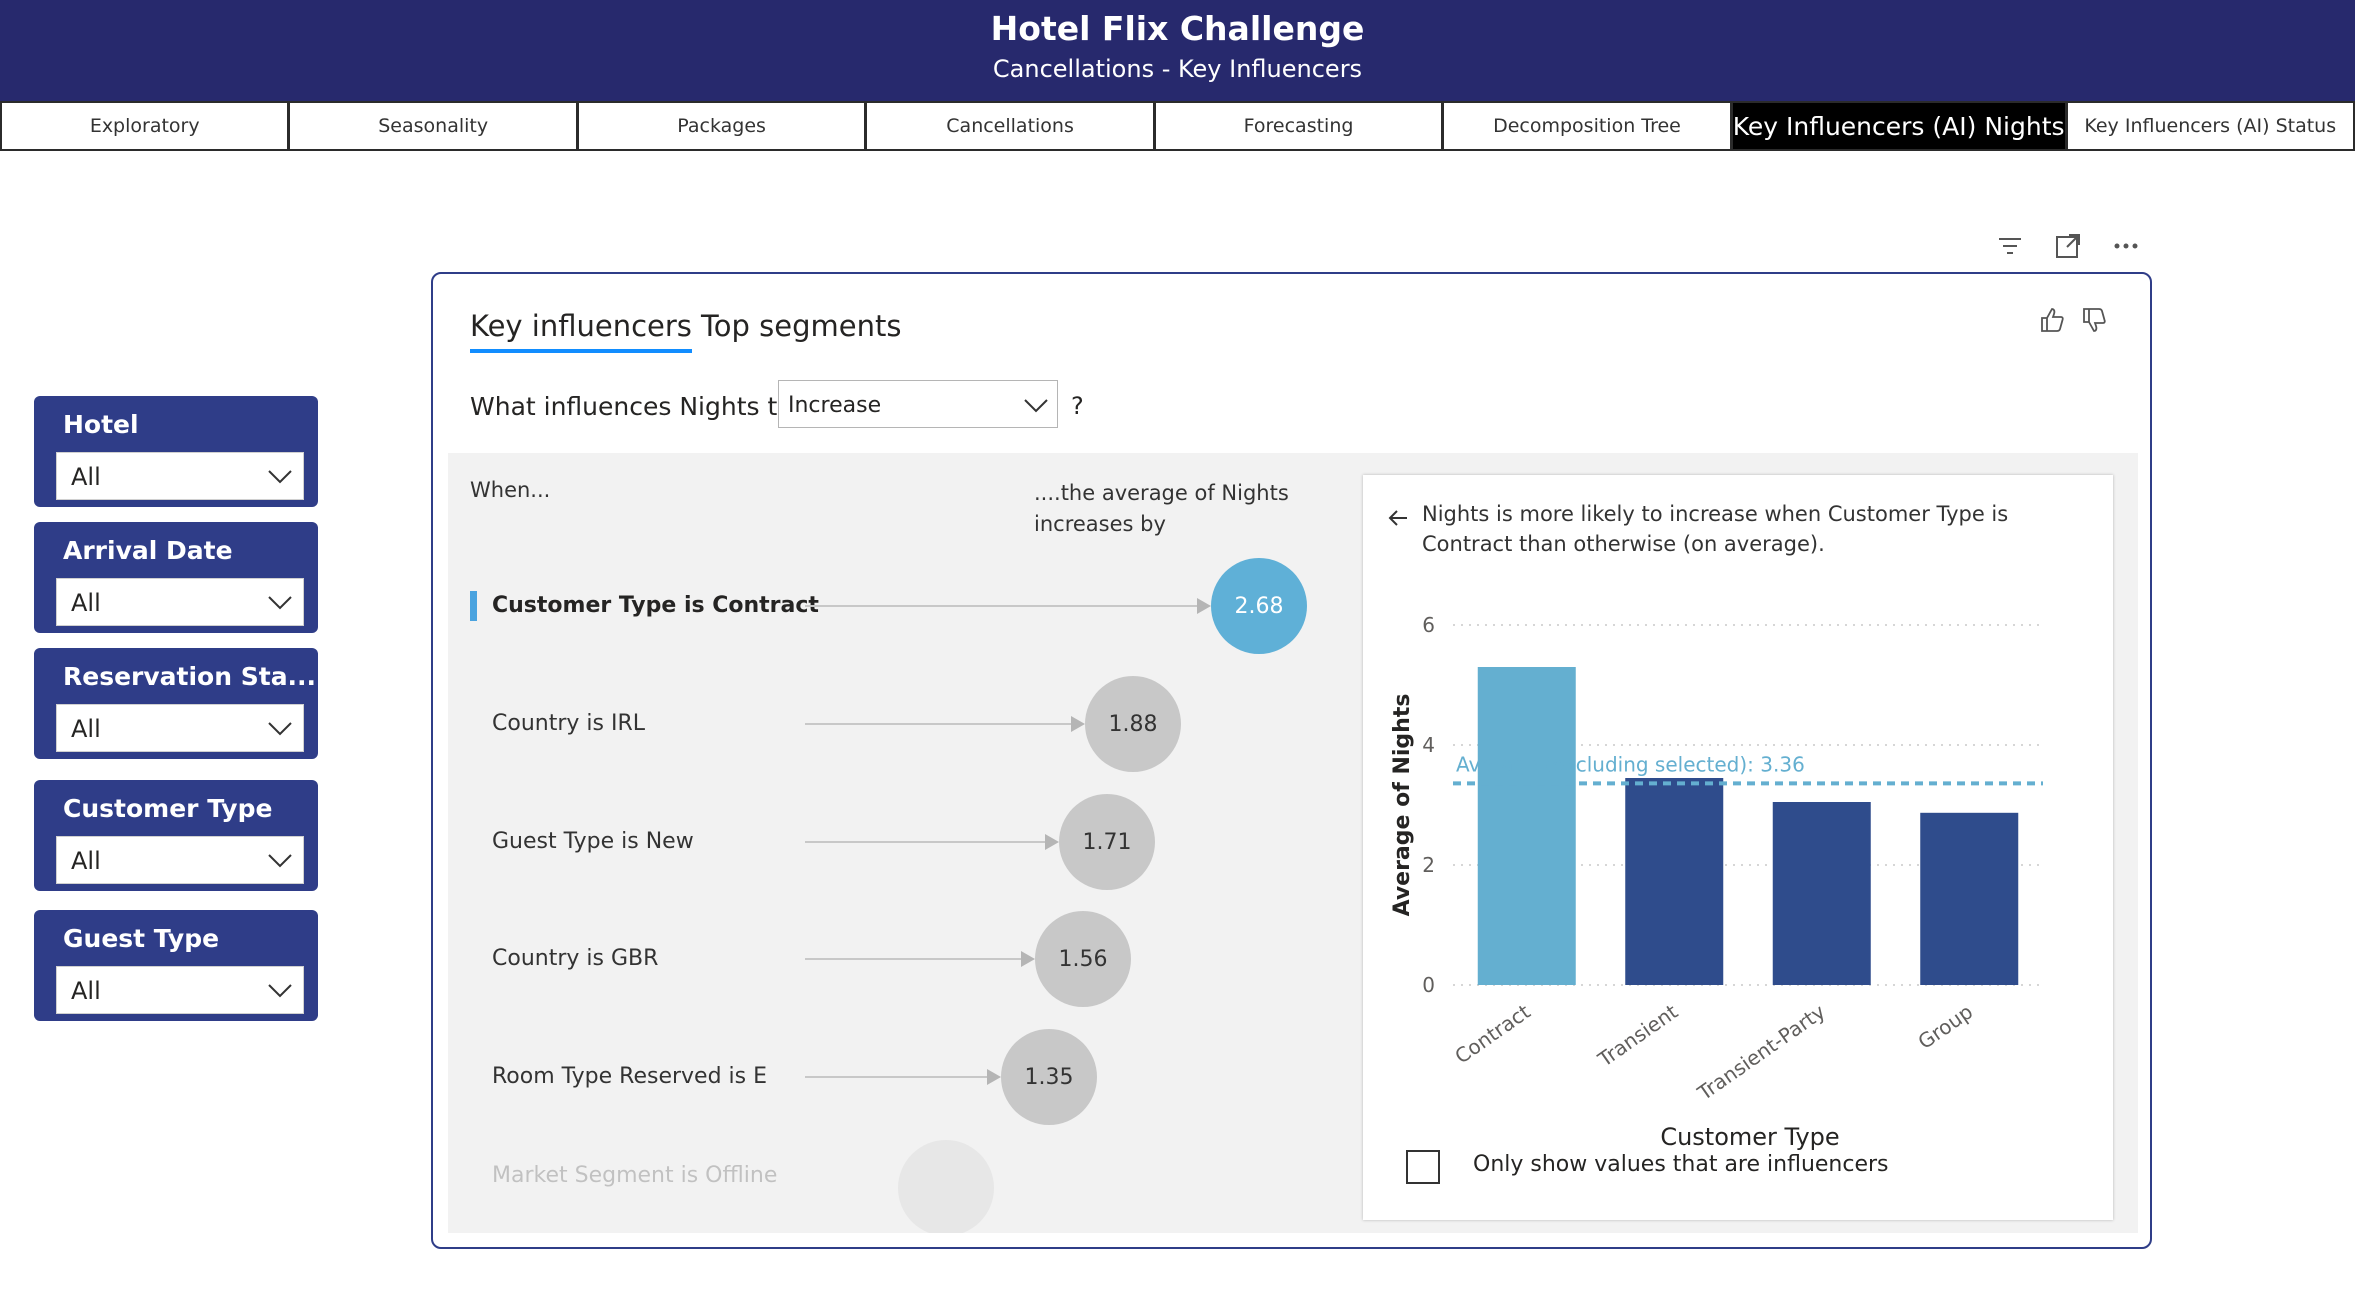 This screenshot has height=1300, width=2355. What do you see at coordinates (568, 723) in the screenshot?
I see `influencer-label: Country is IRL` at bounding box center [568, 723].